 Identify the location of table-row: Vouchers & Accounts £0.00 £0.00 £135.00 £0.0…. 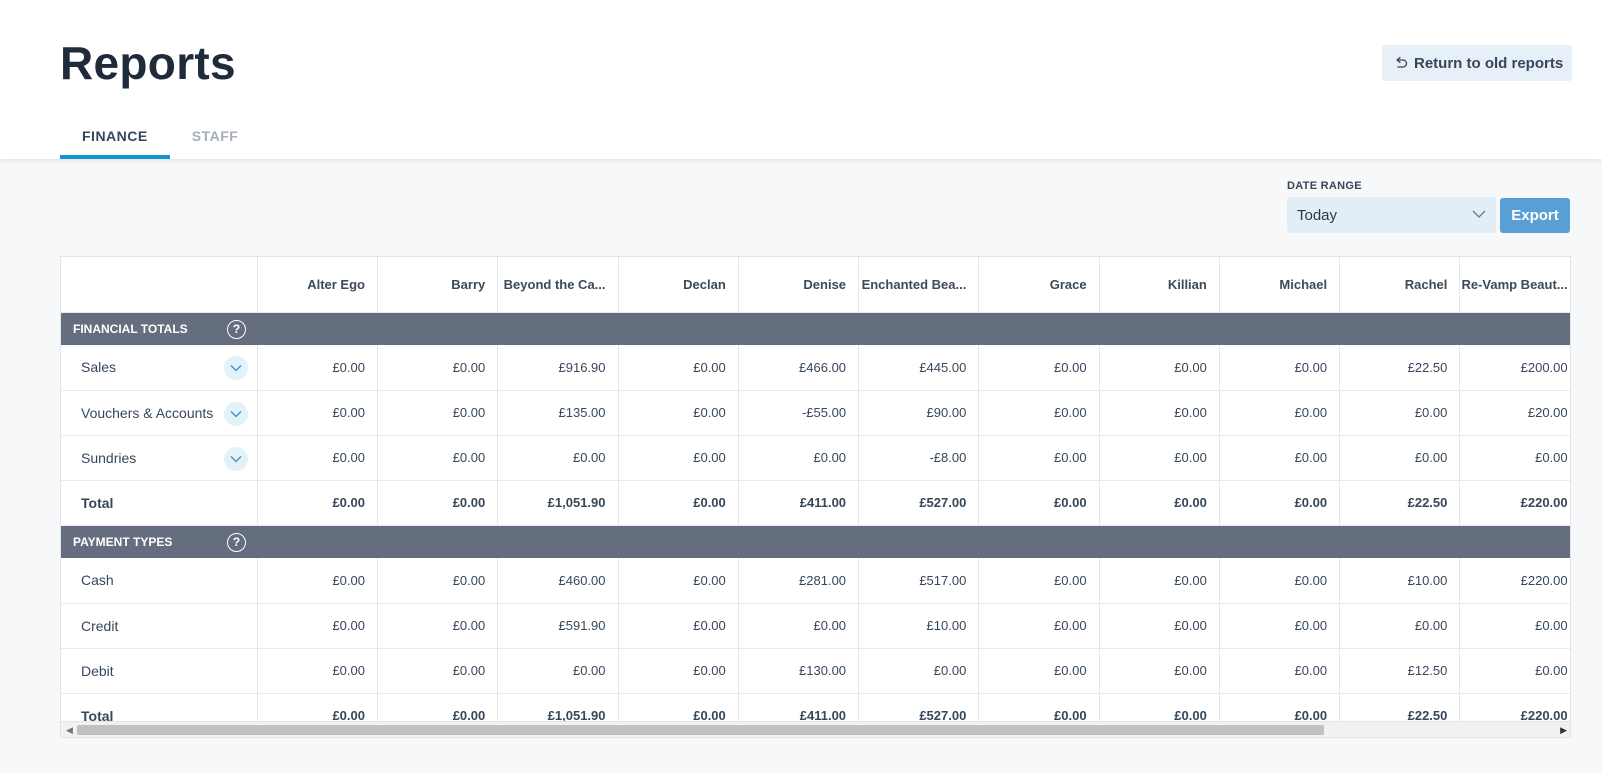
(815, 413).